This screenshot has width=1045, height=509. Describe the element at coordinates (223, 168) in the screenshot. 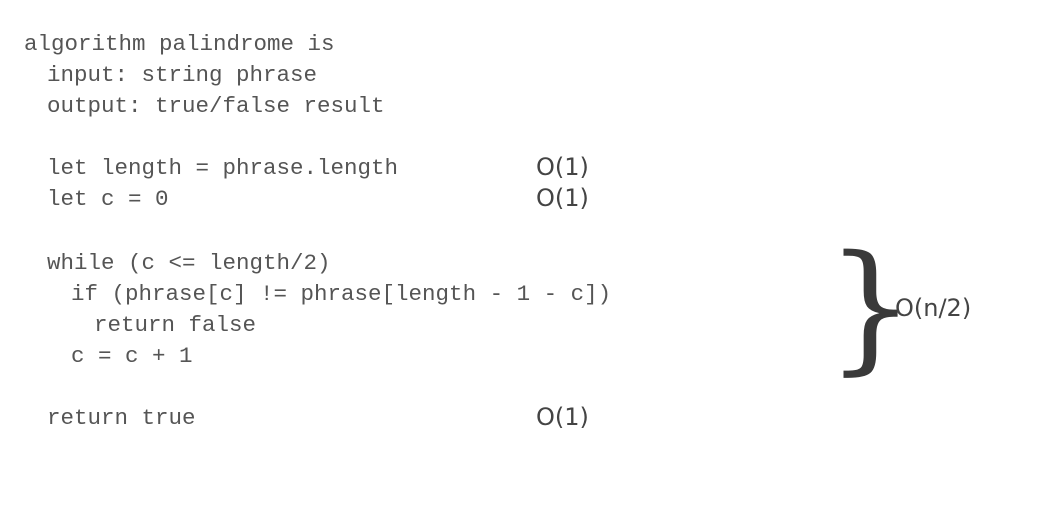

I see `code-line-let-length: let length = phrase.length` at that location.